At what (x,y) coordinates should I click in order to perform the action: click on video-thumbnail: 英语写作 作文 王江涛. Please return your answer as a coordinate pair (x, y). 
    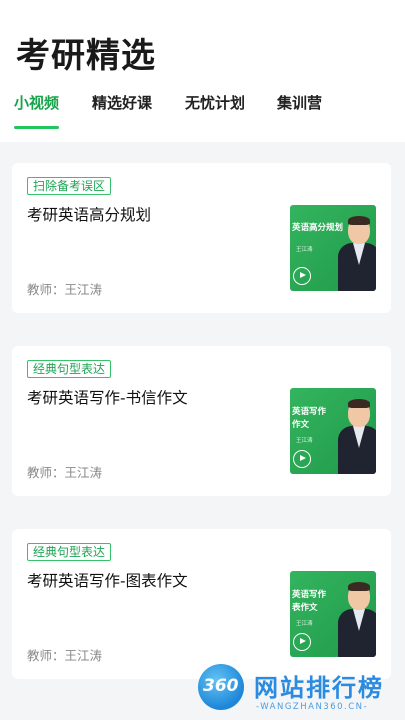
    Looking at the image, I should click on (333, 431).